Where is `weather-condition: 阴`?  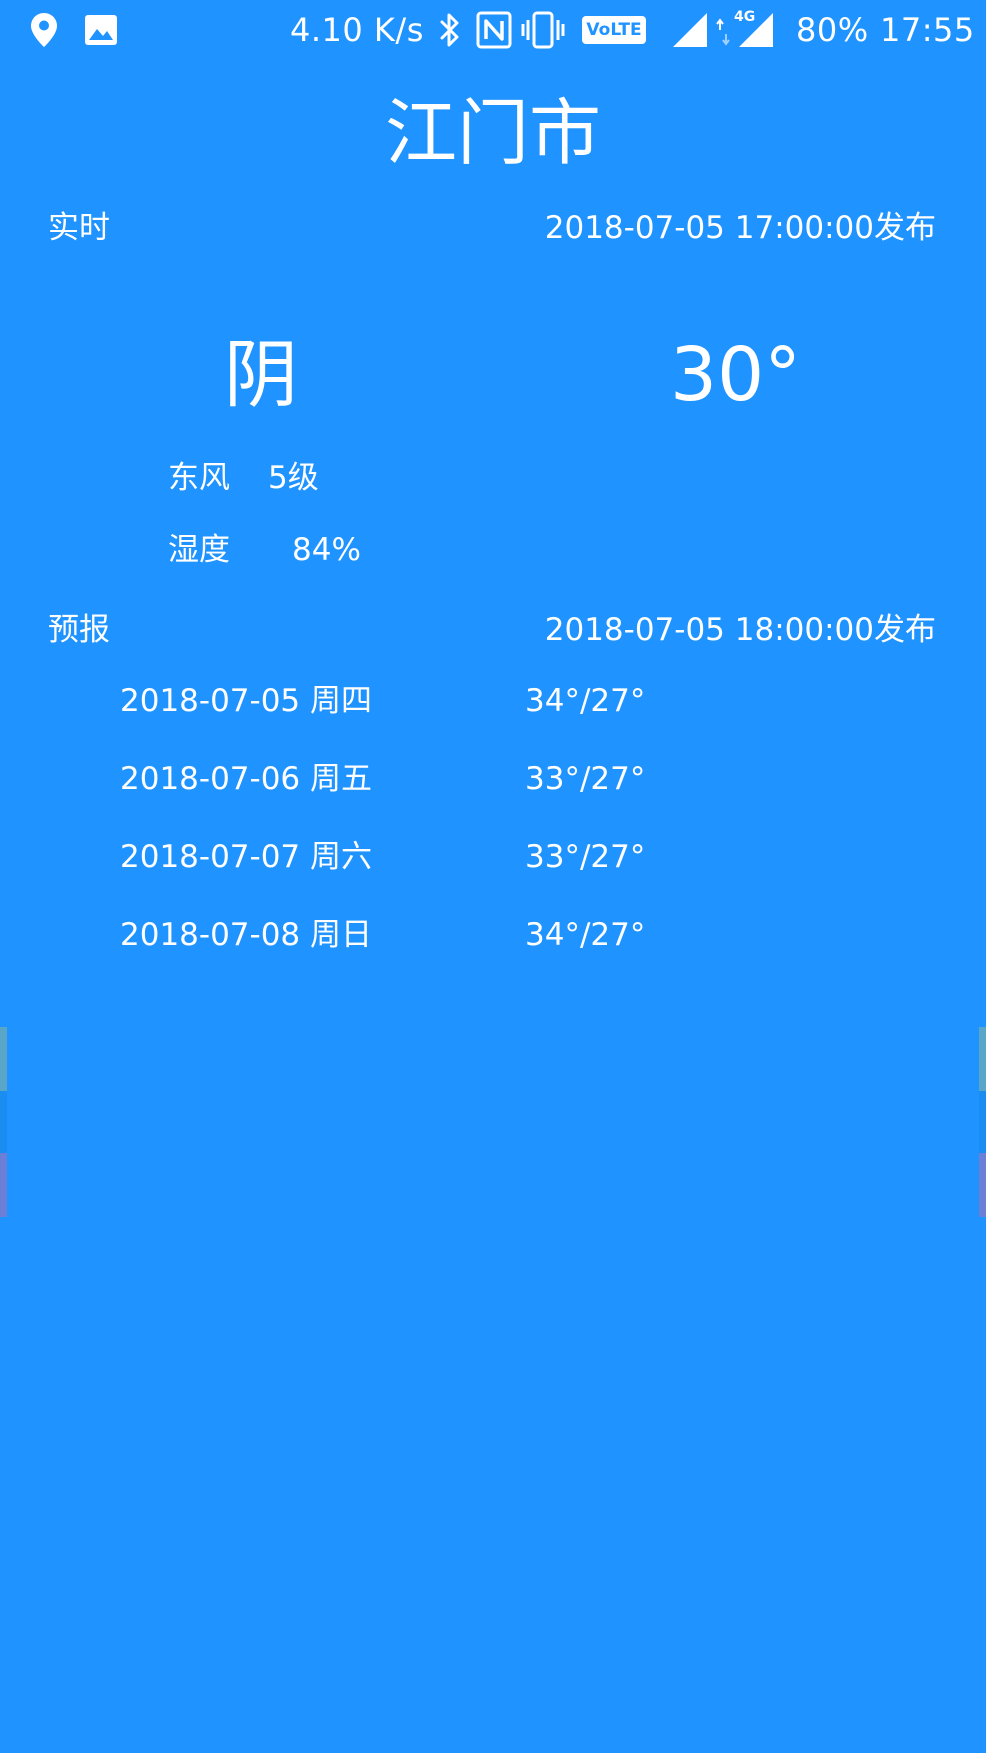
weather-condition: 阴 is located at coordinates (261, 375).